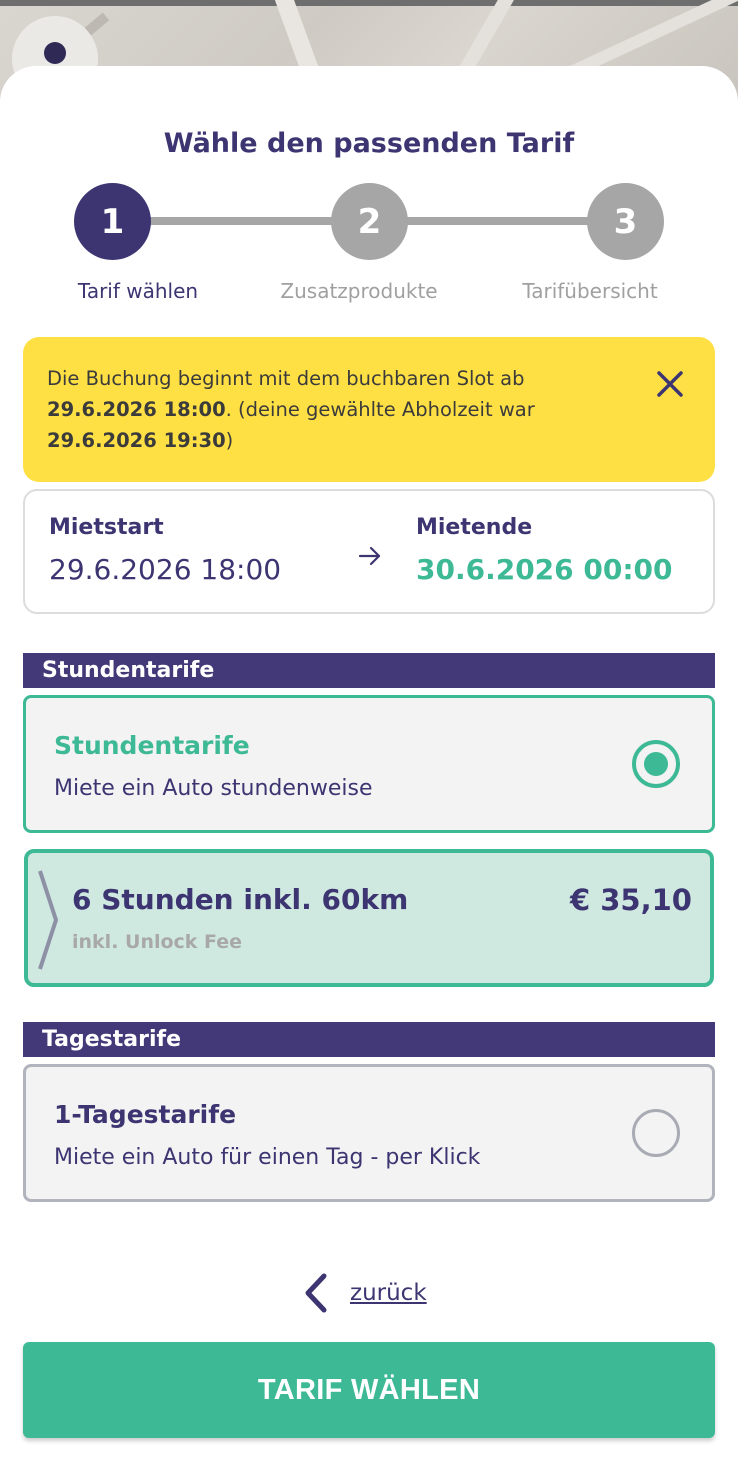 This screenshot has height=1459, width=738. What do you see at coordinates (656, 1133) in the screenshot?
I see `radio-unselected` at bounding box center [656, 1133].